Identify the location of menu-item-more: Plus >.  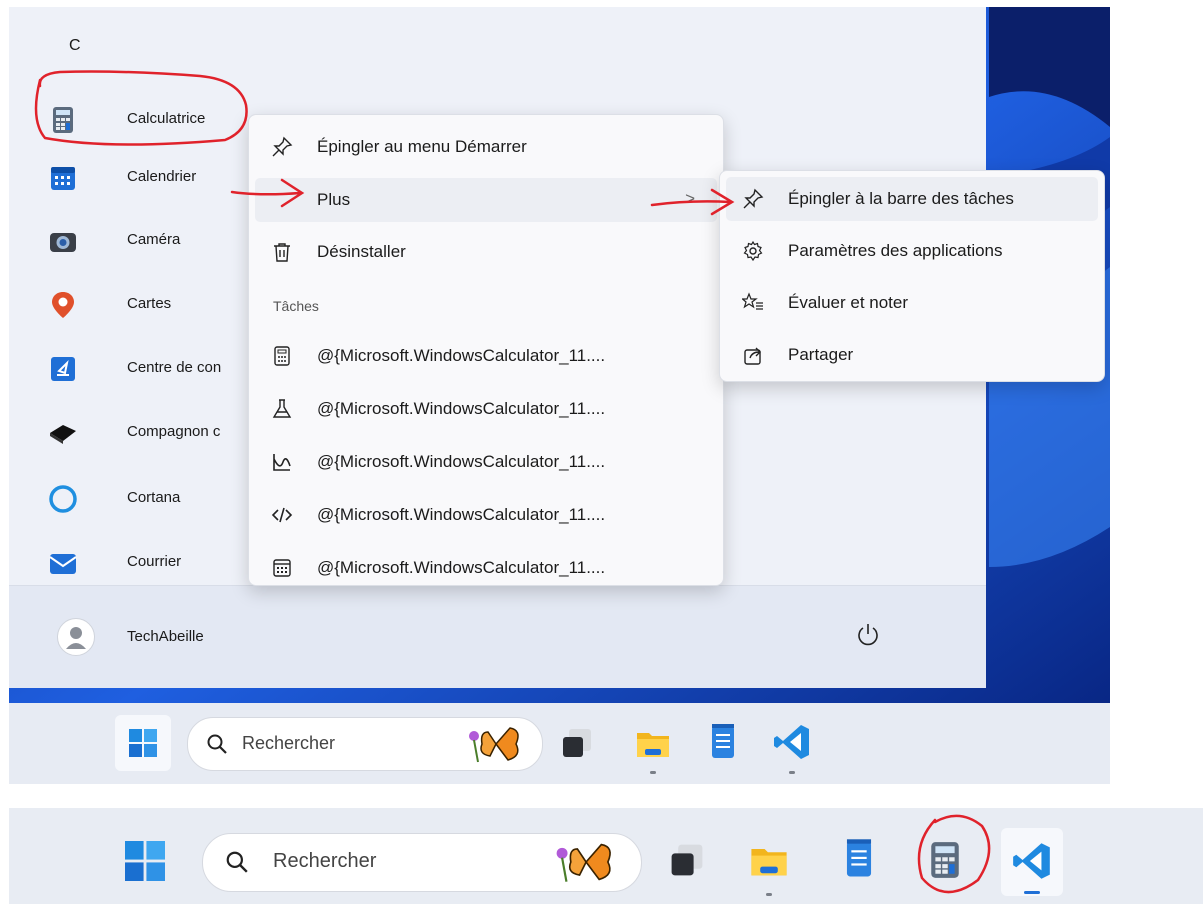
(486, 200).